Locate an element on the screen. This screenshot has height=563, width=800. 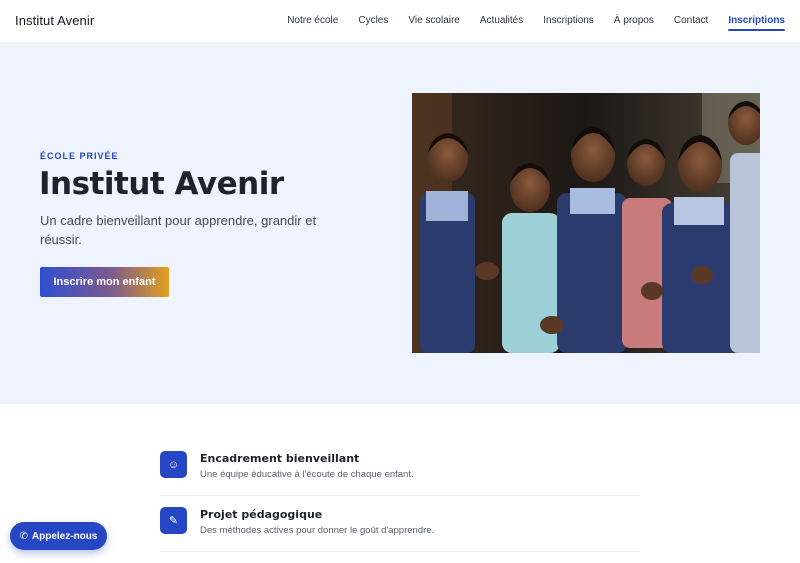
pencil-icon: ✎ is located at coordinates (173, 520).